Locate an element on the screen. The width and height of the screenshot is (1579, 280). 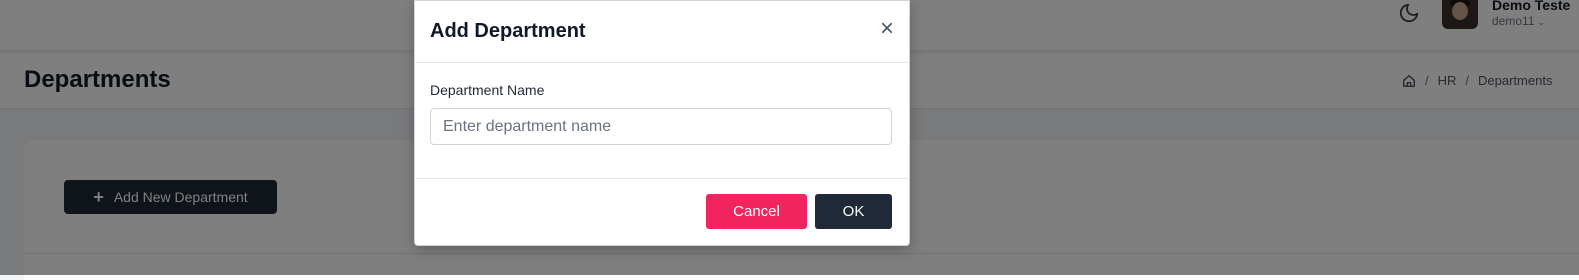
department-name-input is located at coordinates (661, 126).